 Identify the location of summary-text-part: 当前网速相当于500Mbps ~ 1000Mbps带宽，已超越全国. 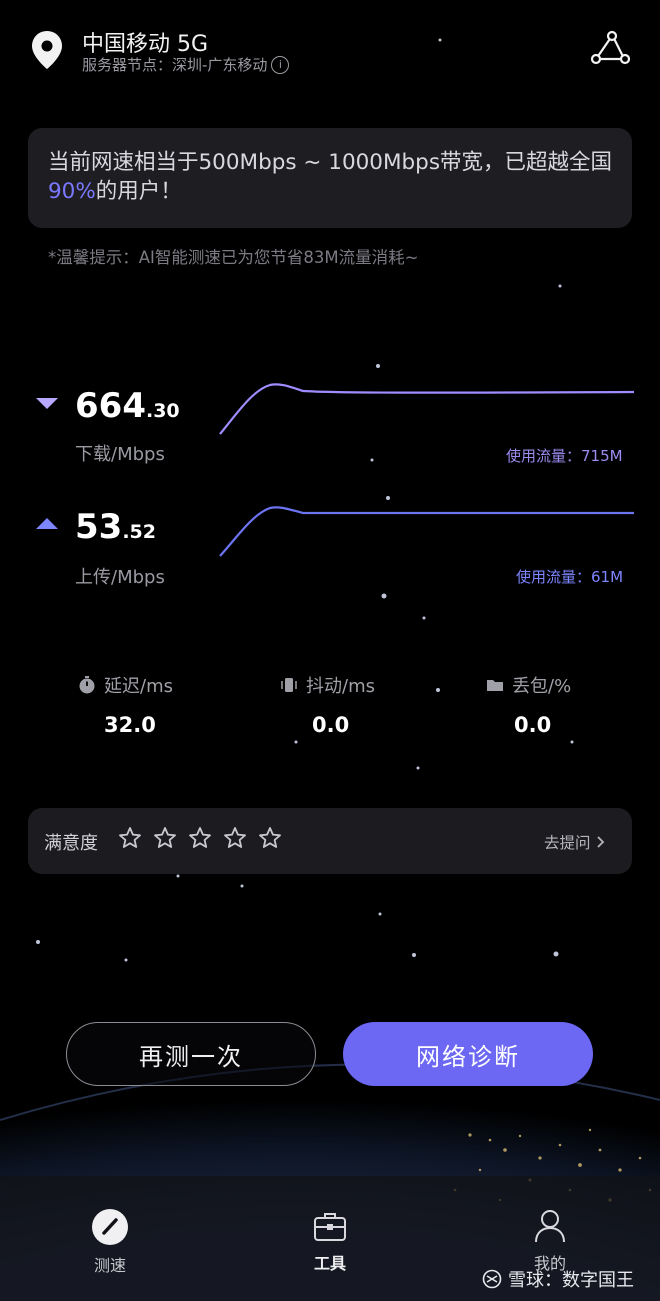
(330, 162).